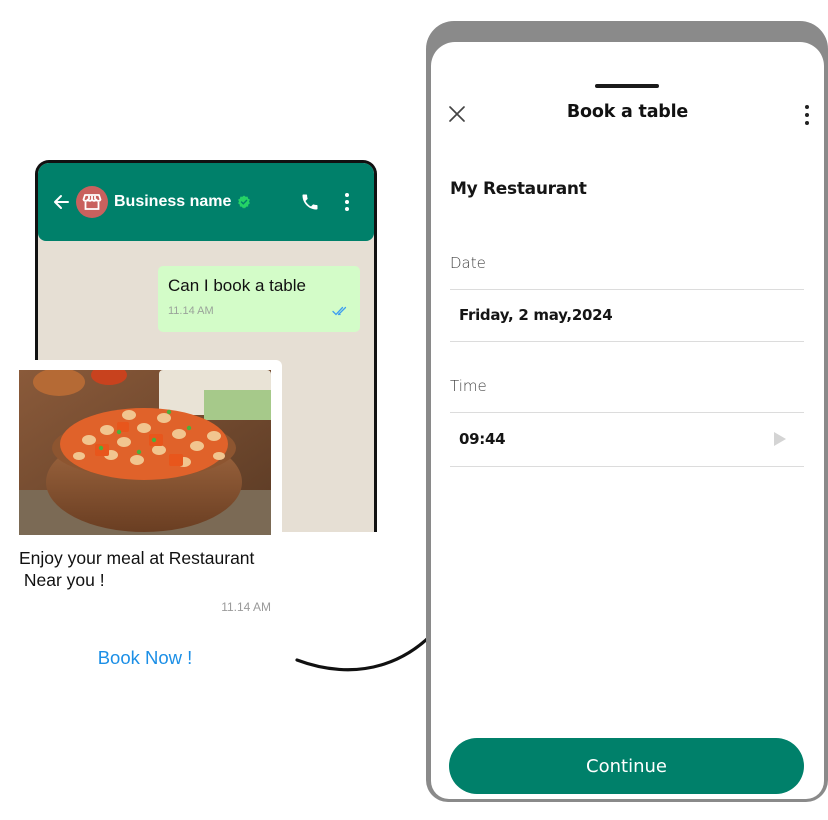  Describe the element at coordinates (310, 202) in the screenshot. I see `phone-call-icon` at that location.